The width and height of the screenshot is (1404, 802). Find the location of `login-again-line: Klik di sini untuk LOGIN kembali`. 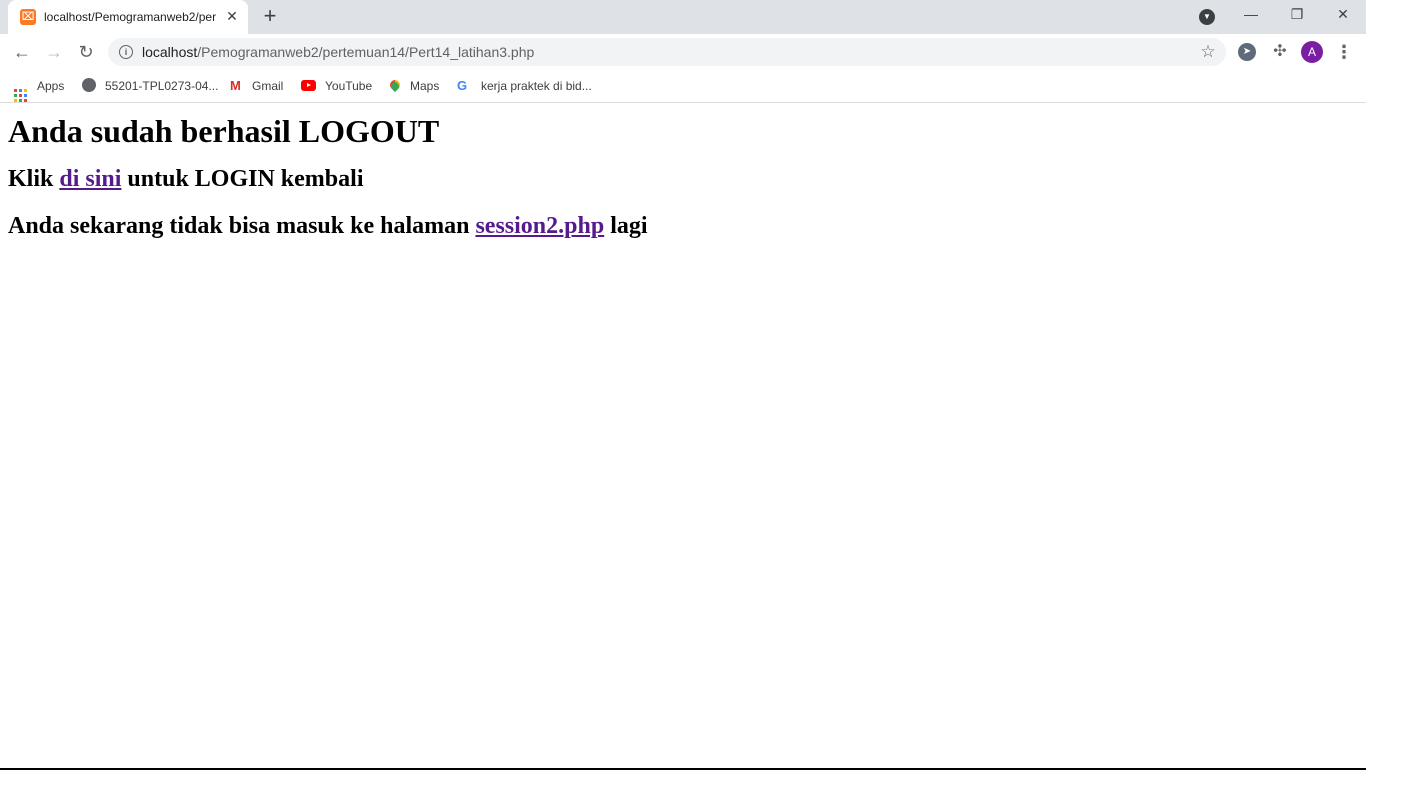

login-again-line: Klik di sini untuk LOGIN kembali is located at coordinates (683, 179).